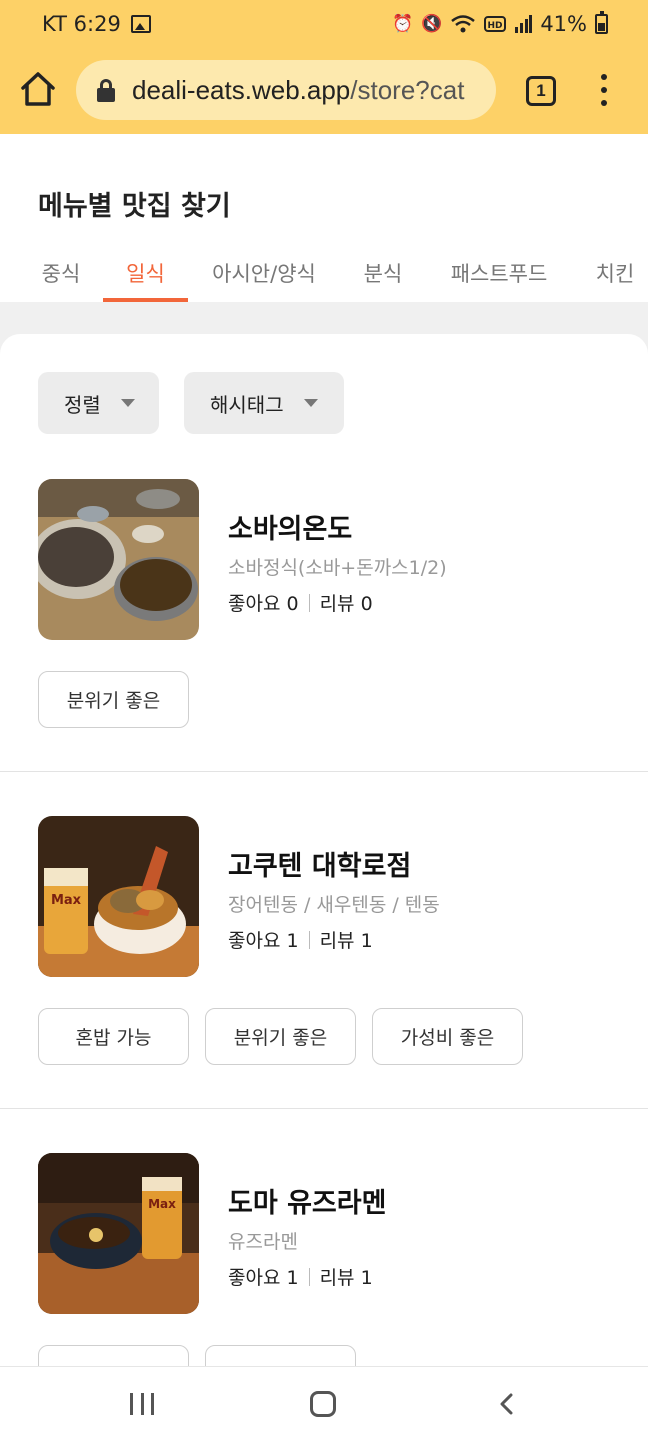 The width and height of the screenshot is (648, 1440). What do you see at coordinates (402, 24) in the screenshot?
I see `alarm-icon: ⏰` at bounding box center [402, 24].